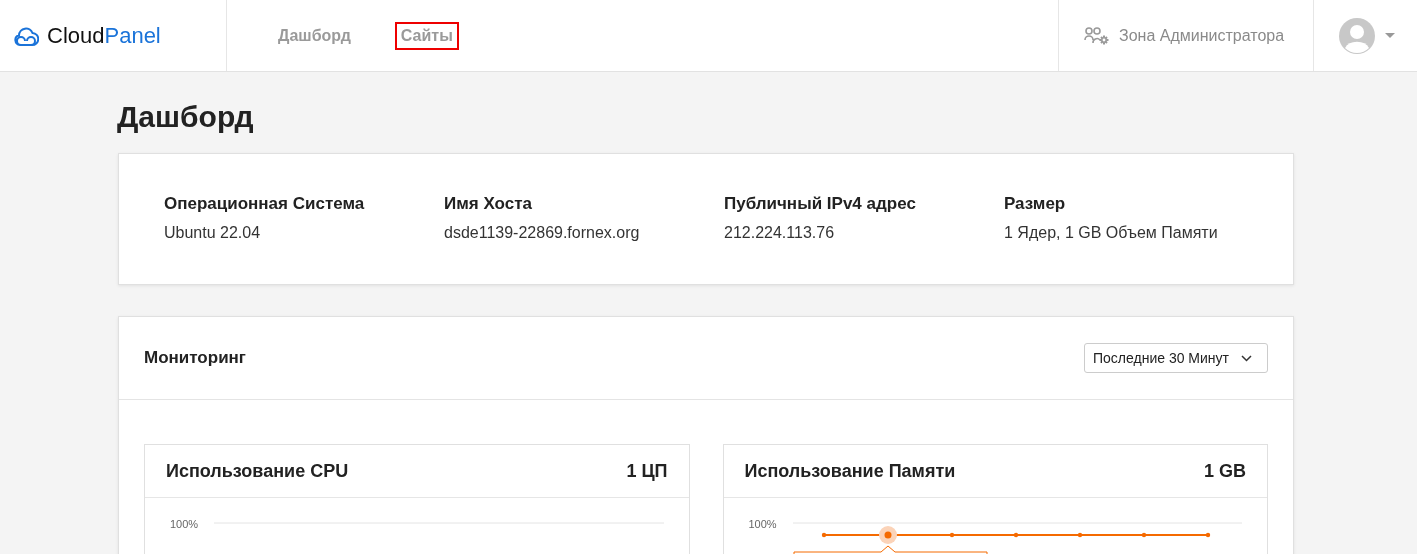 The width and height of the screenshot is (1417, 554). Describe the element at coordinates (426, 35) in the screenshot. I see `nav-link: Сайты` at that location.